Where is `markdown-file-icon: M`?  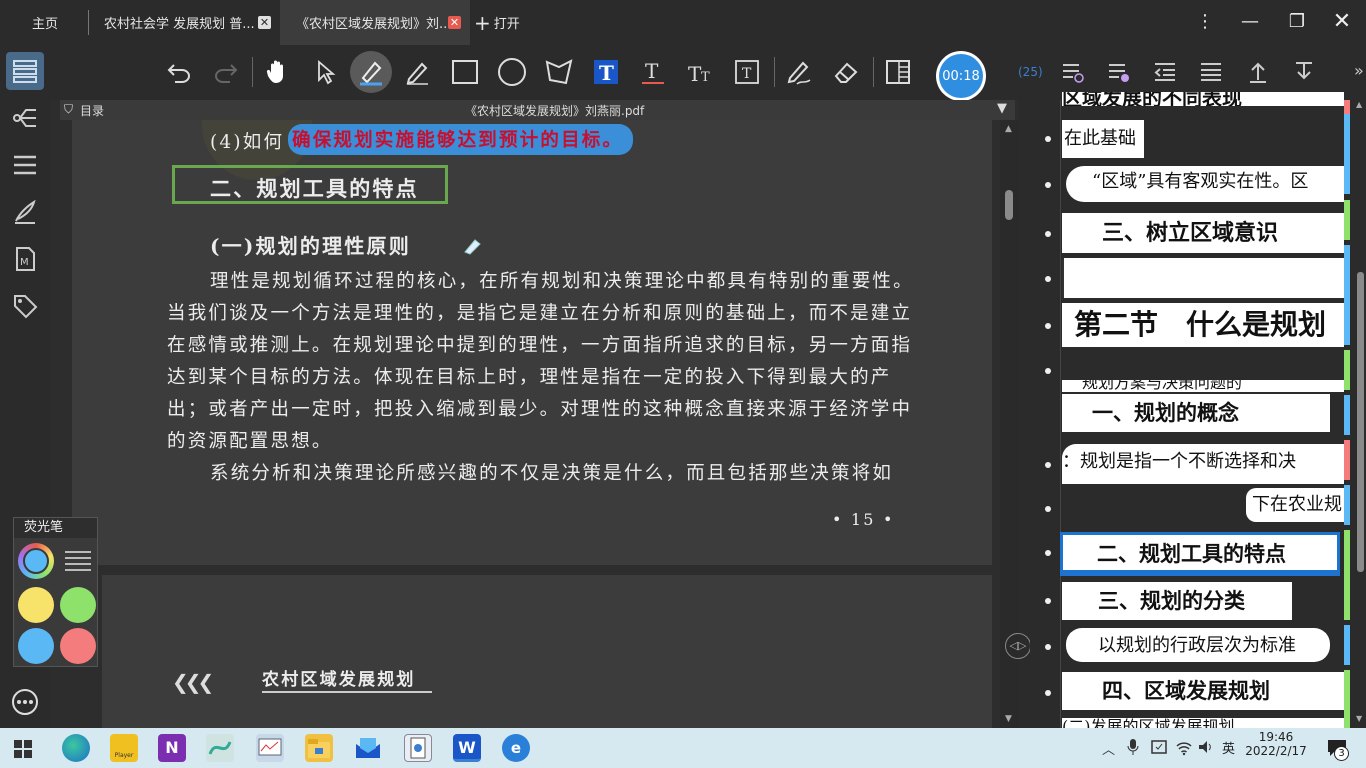
markdown-file-icon: M is located at coordinates (25, 259).